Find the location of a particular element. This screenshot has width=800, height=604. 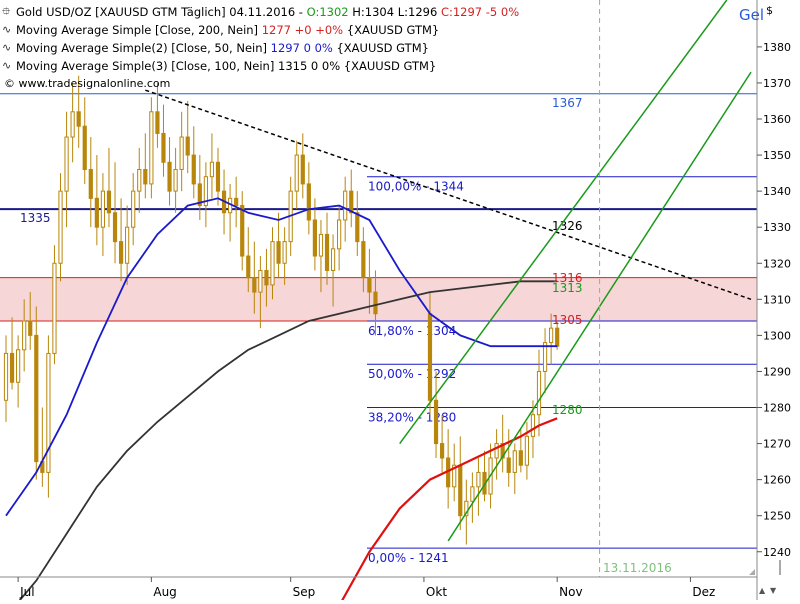

price-annotation: 1313 is located at coordinates (567, 288).